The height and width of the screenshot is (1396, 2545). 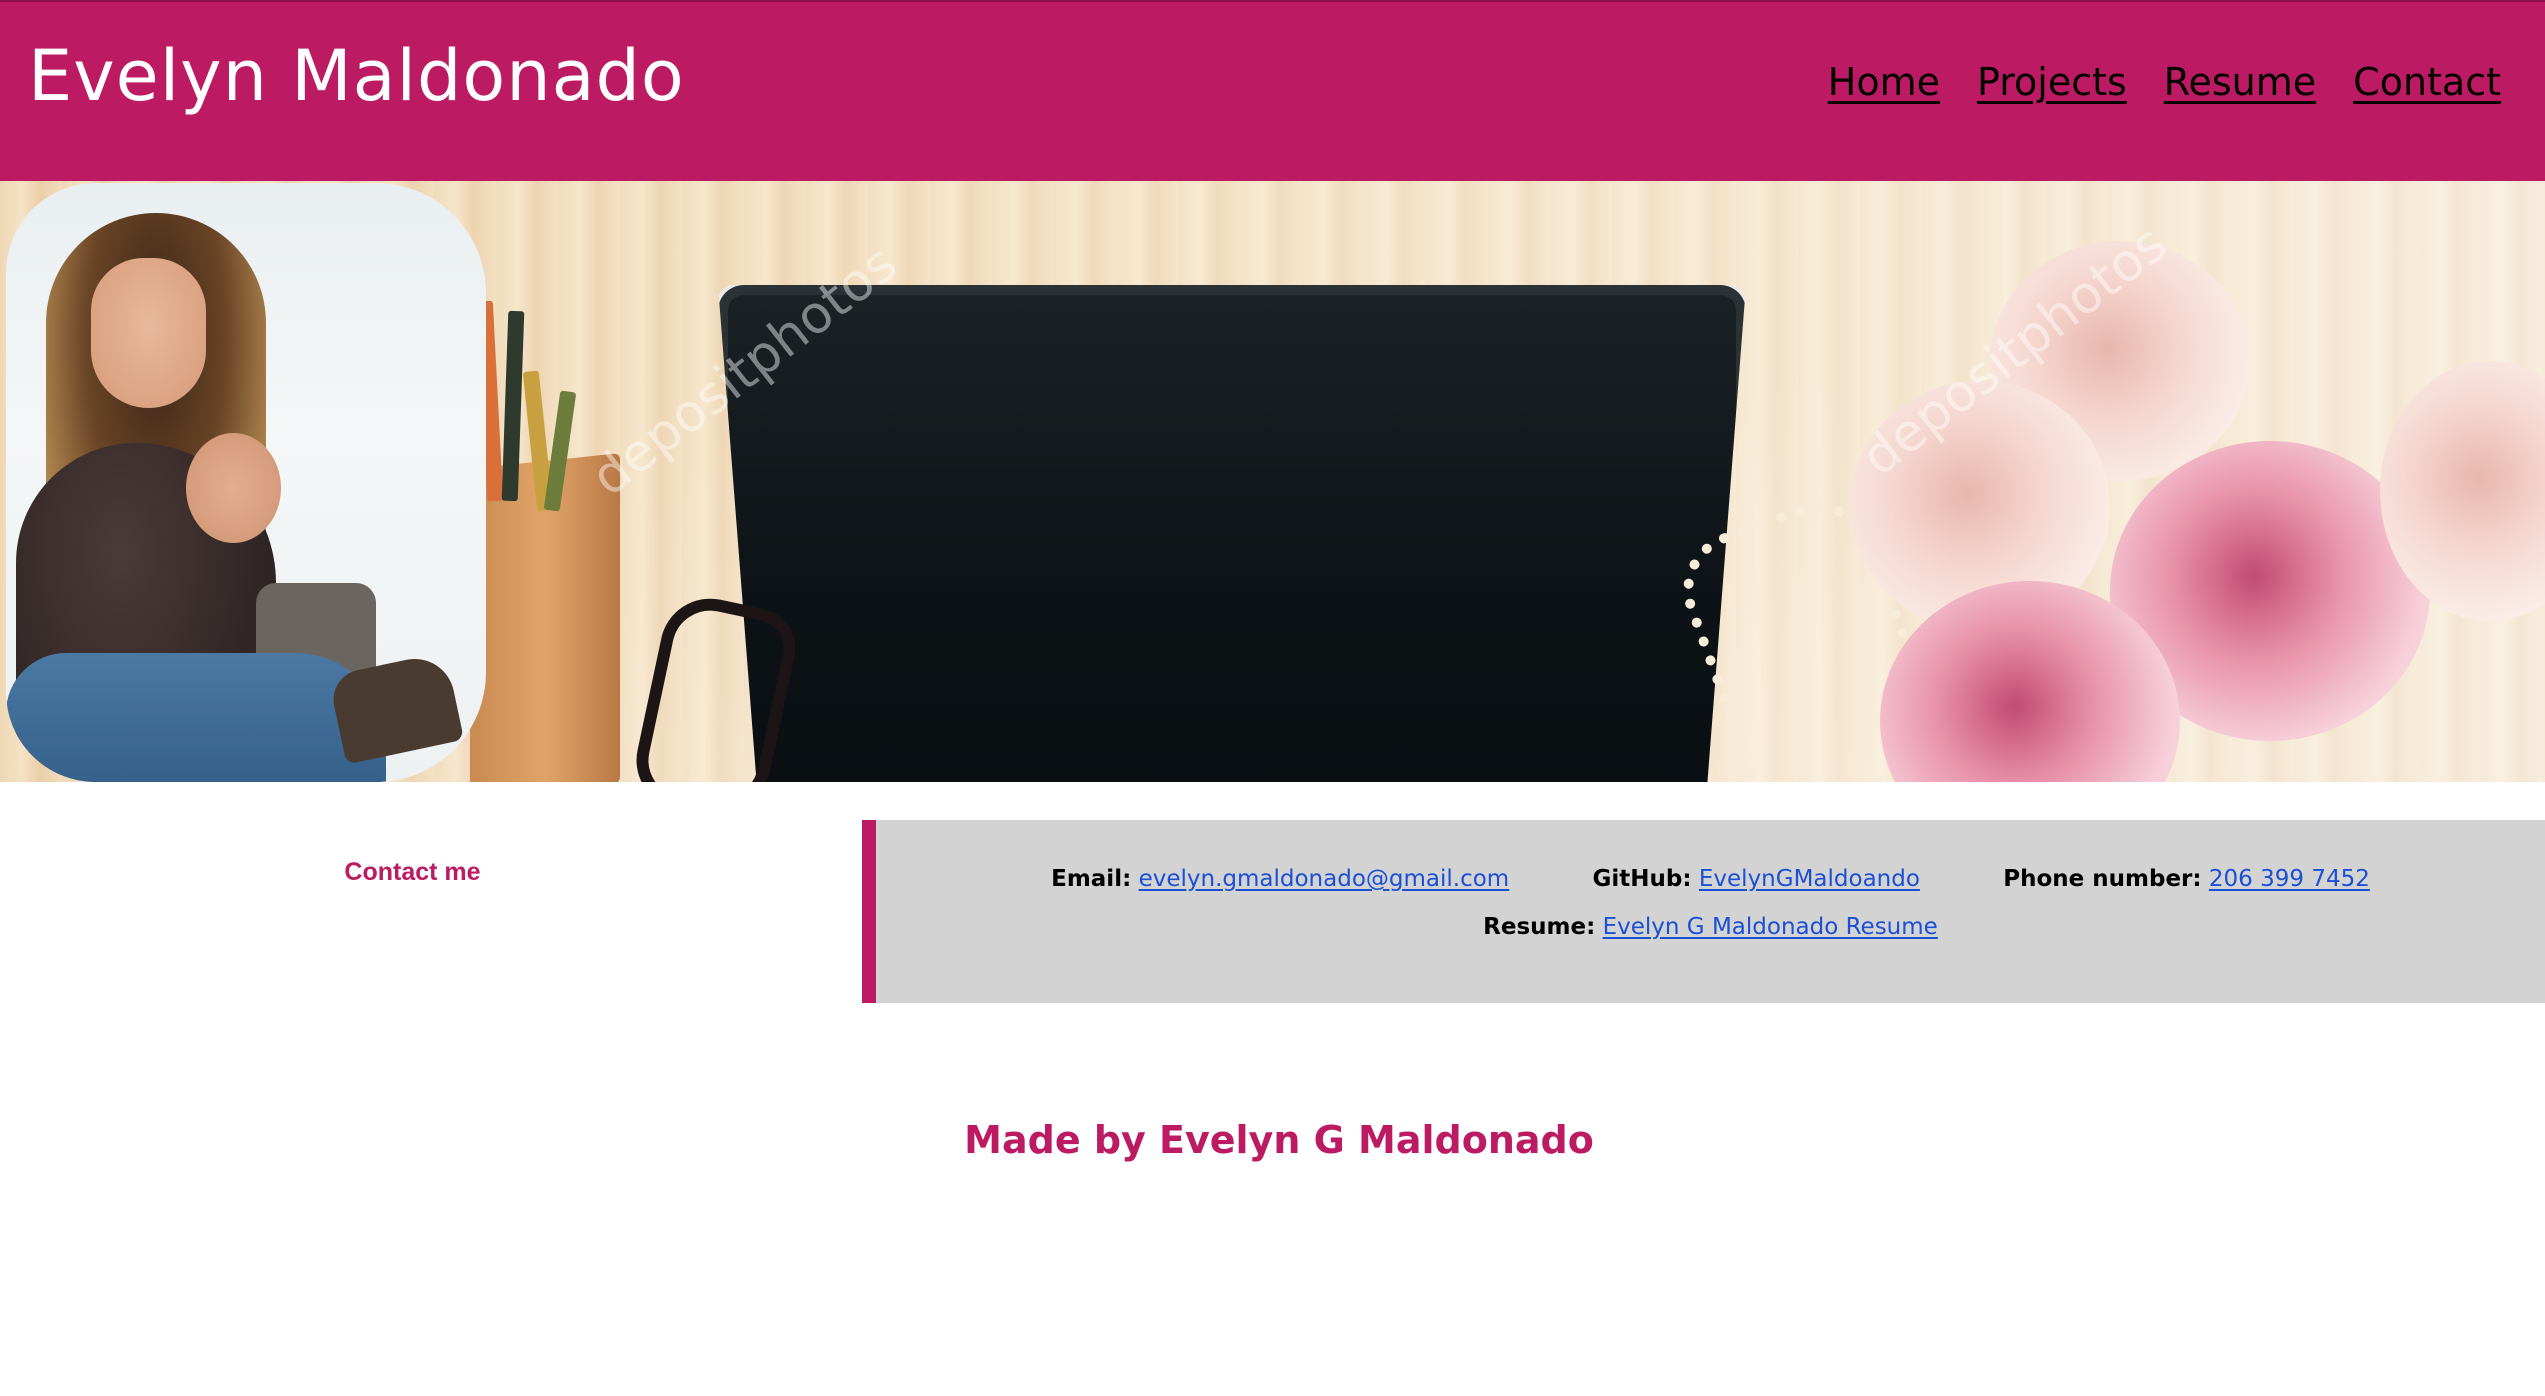 I want to click on profile-photo, so click(x=246, y=482).